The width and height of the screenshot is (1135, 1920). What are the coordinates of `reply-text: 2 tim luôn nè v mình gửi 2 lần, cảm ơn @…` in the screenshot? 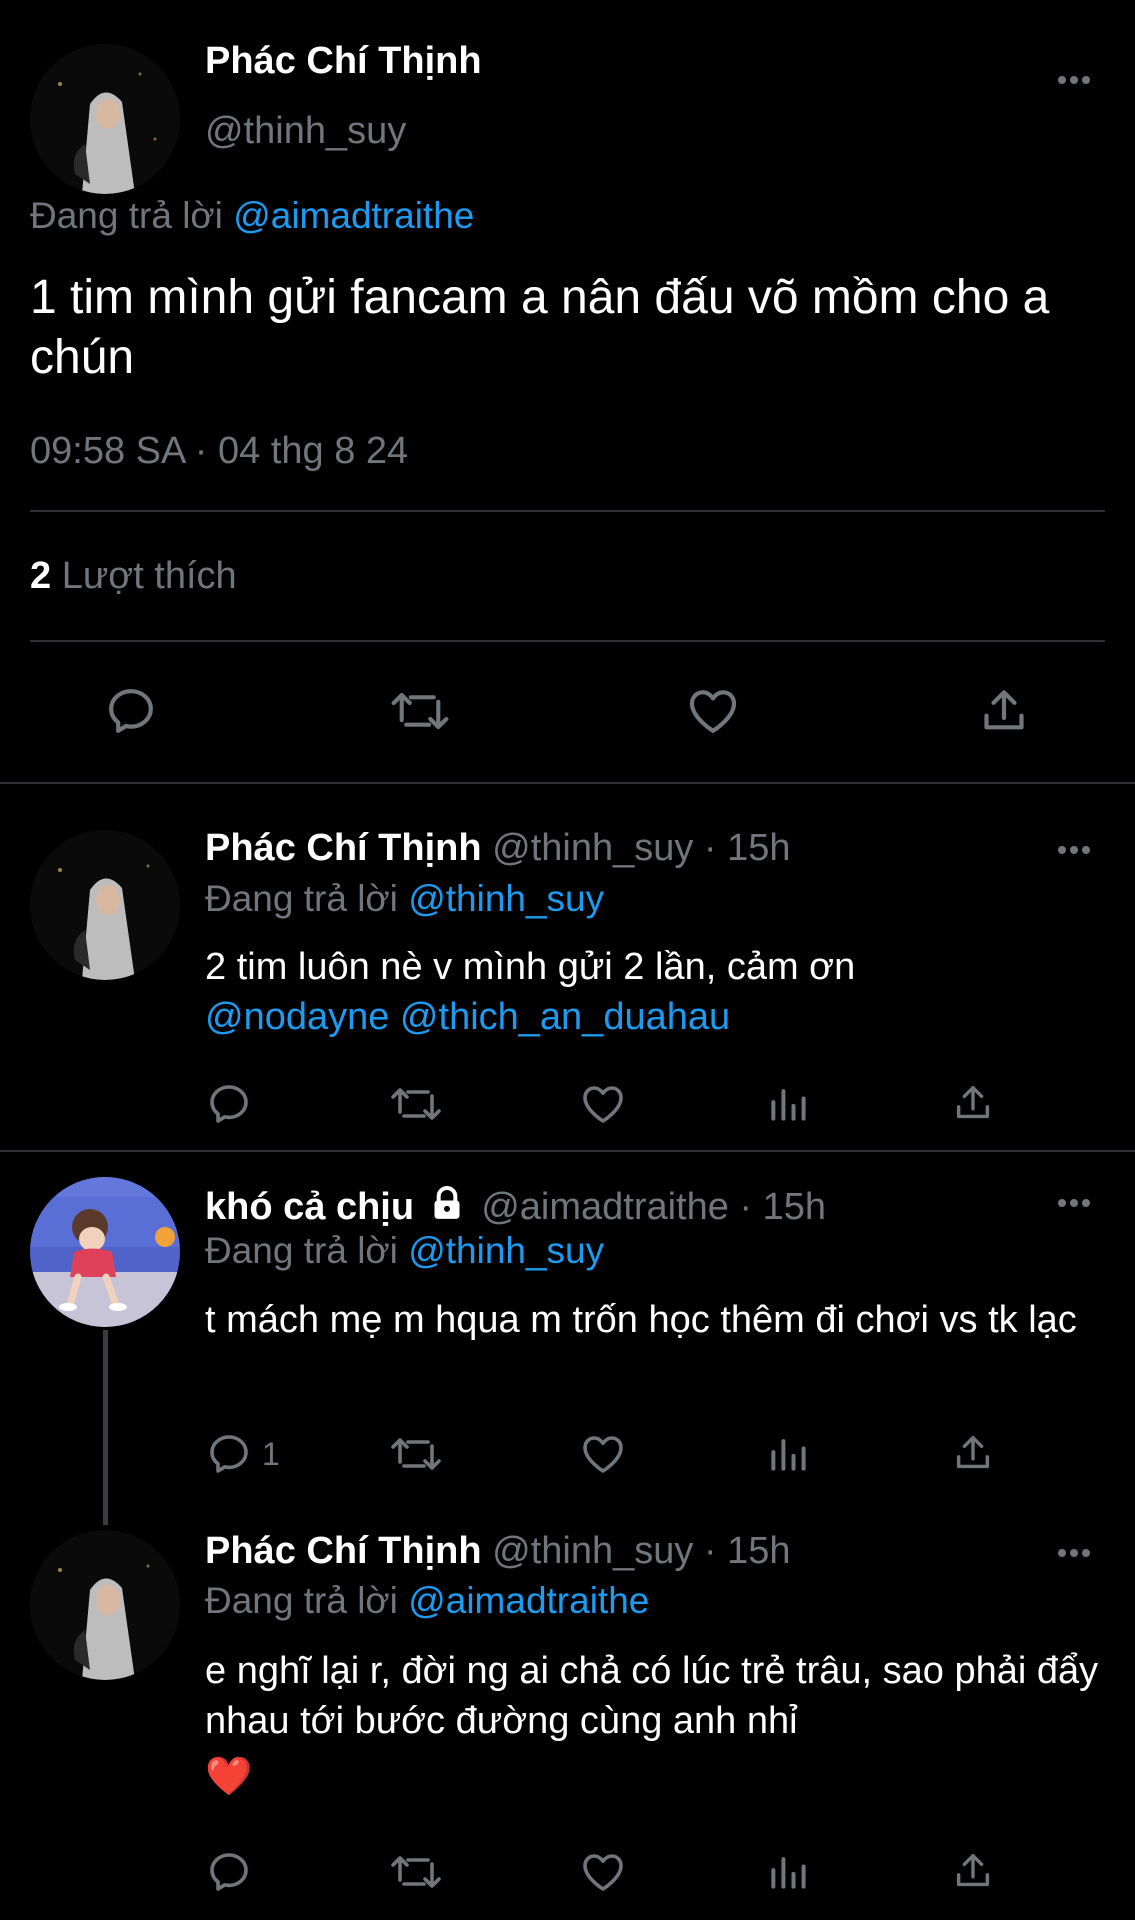 It's located at (655, 992).